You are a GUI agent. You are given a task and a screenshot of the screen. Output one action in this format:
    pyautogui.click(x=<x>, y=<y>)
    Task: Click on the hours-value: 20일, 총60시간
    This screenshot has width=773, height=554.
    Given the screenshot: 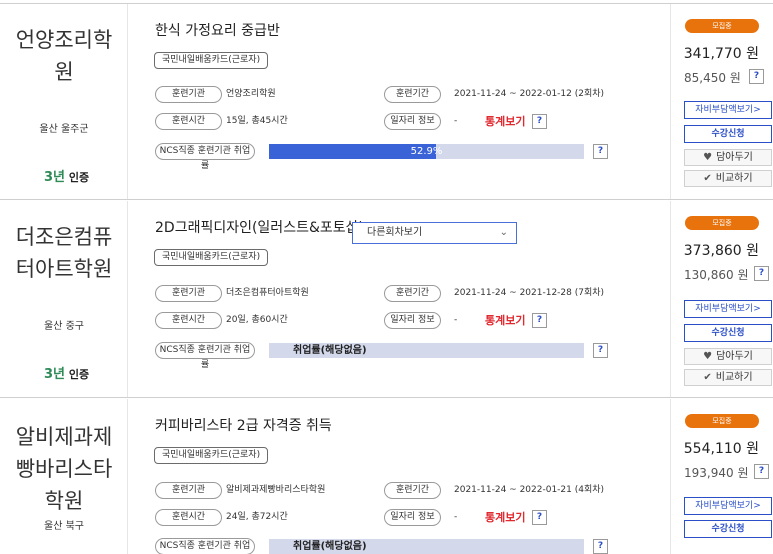 What is the action you would take?
    pyautogui.click(x=257, y=320)
    